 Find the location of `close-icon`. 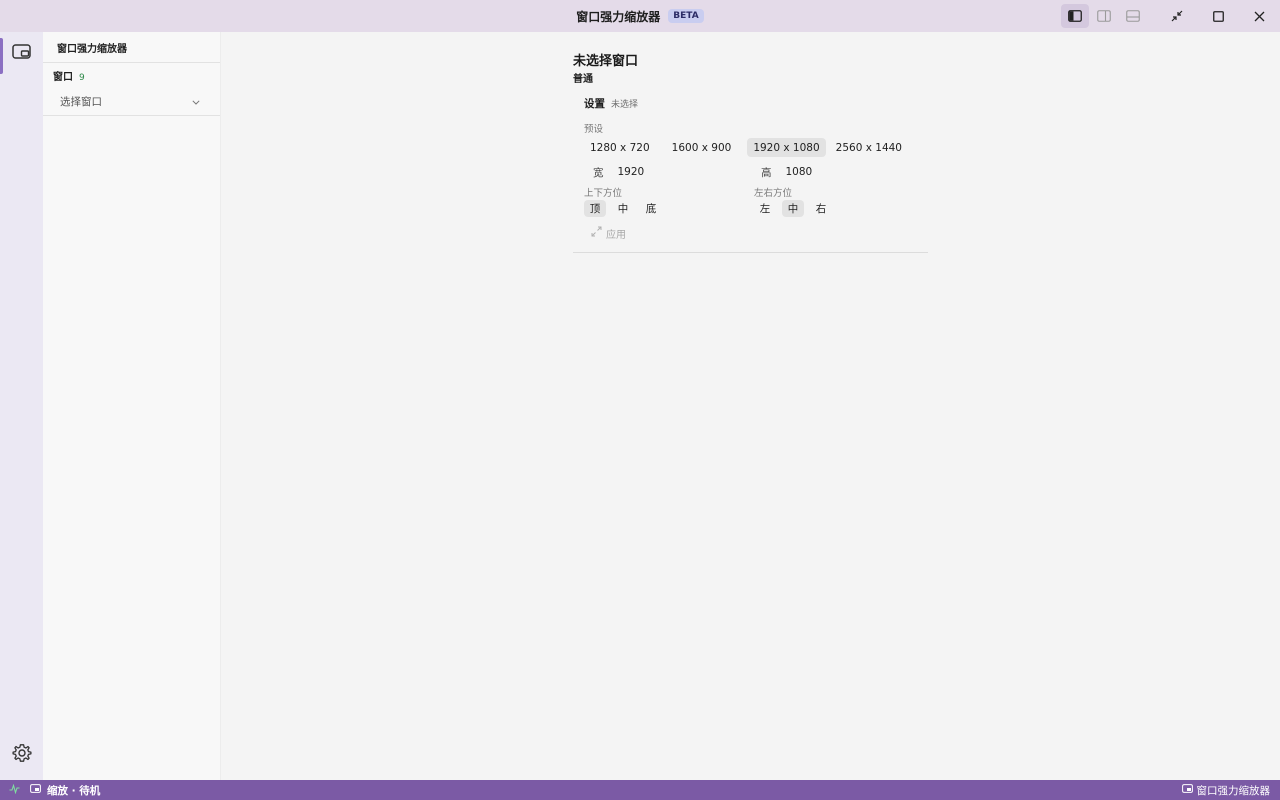

close-icon is located at coordinates (1259, 16).